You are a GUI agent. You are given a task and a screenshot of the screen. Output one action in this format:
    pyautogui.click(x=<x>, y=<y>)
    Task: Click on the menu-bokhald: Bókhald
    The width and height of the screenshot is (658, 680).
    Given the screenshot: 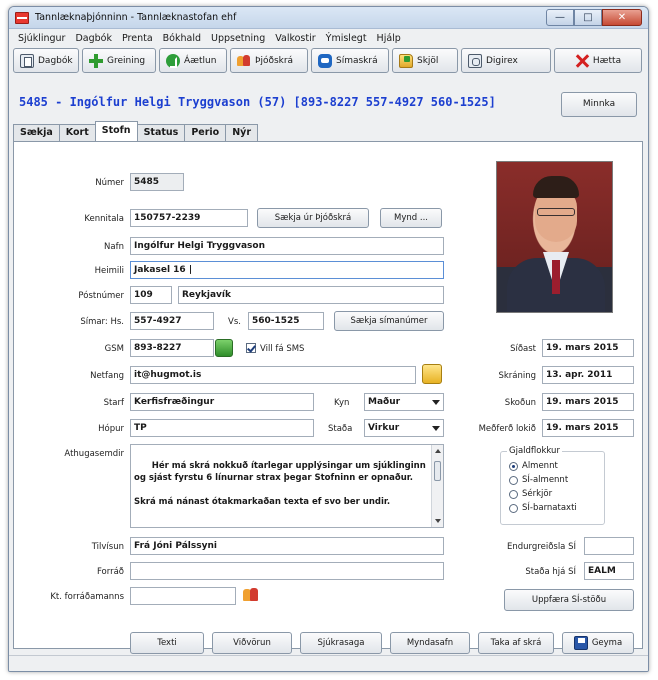 What is the action you would take?
    pyautogui.click(x=182, y=38)
    